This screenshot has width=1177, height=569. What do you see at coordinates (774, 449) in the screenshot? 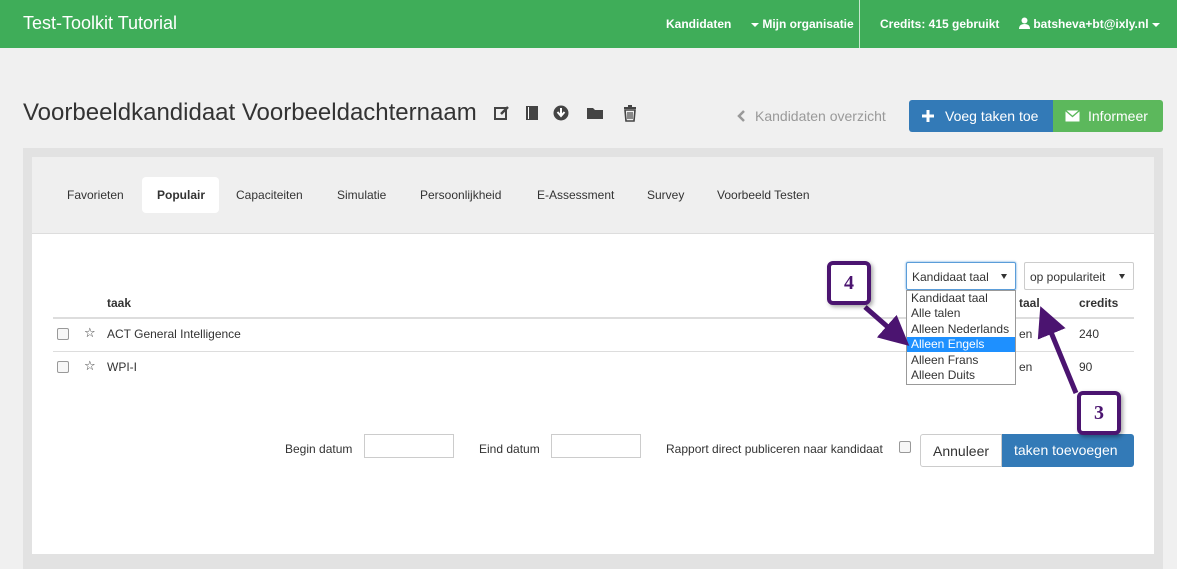
I see `publish-report-label: Rapport direct publiceren naar kandidaat` at bounding box center [774, 449].